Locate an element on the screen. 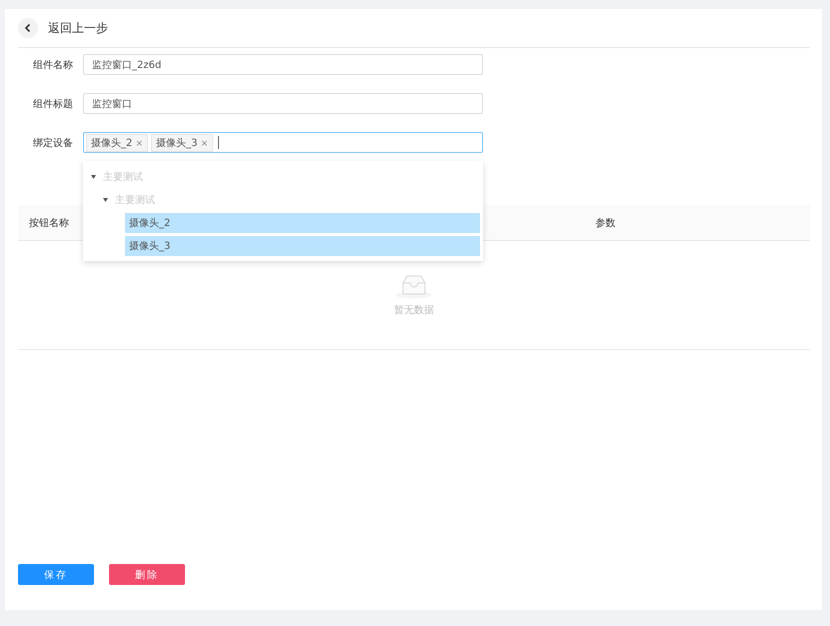 The height and width of the screenshot is (626, 830). device-tag: 摄像头_2 × is located at coordinates (117, 143).